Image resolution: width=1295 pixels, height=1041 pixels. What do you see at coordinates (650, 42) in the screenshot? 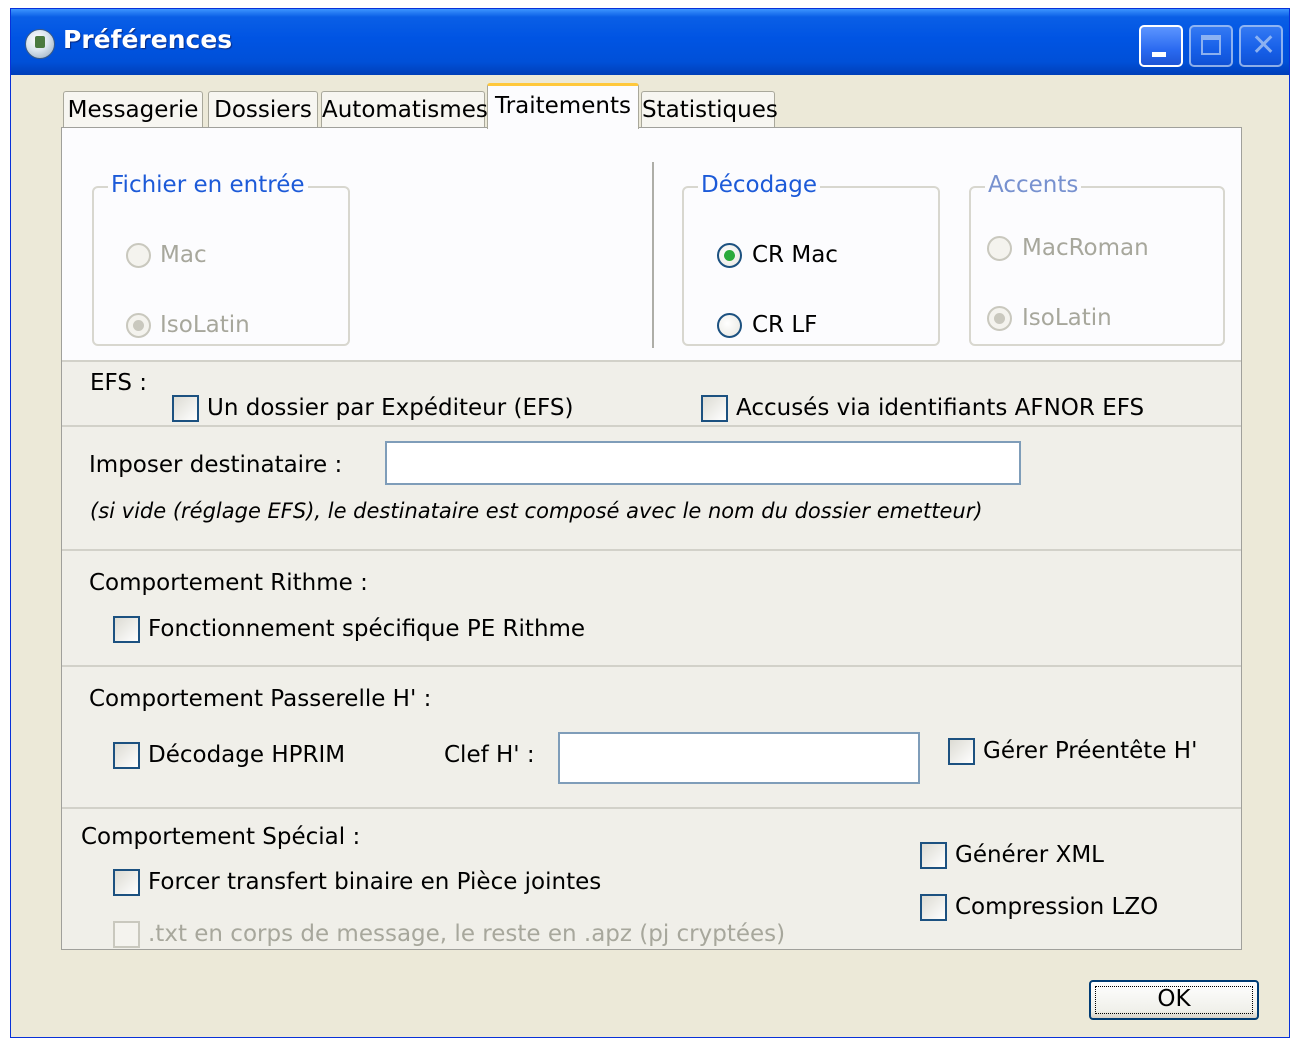
I see `title-bar: Préférences ✕` at bounding box center [650, 42].